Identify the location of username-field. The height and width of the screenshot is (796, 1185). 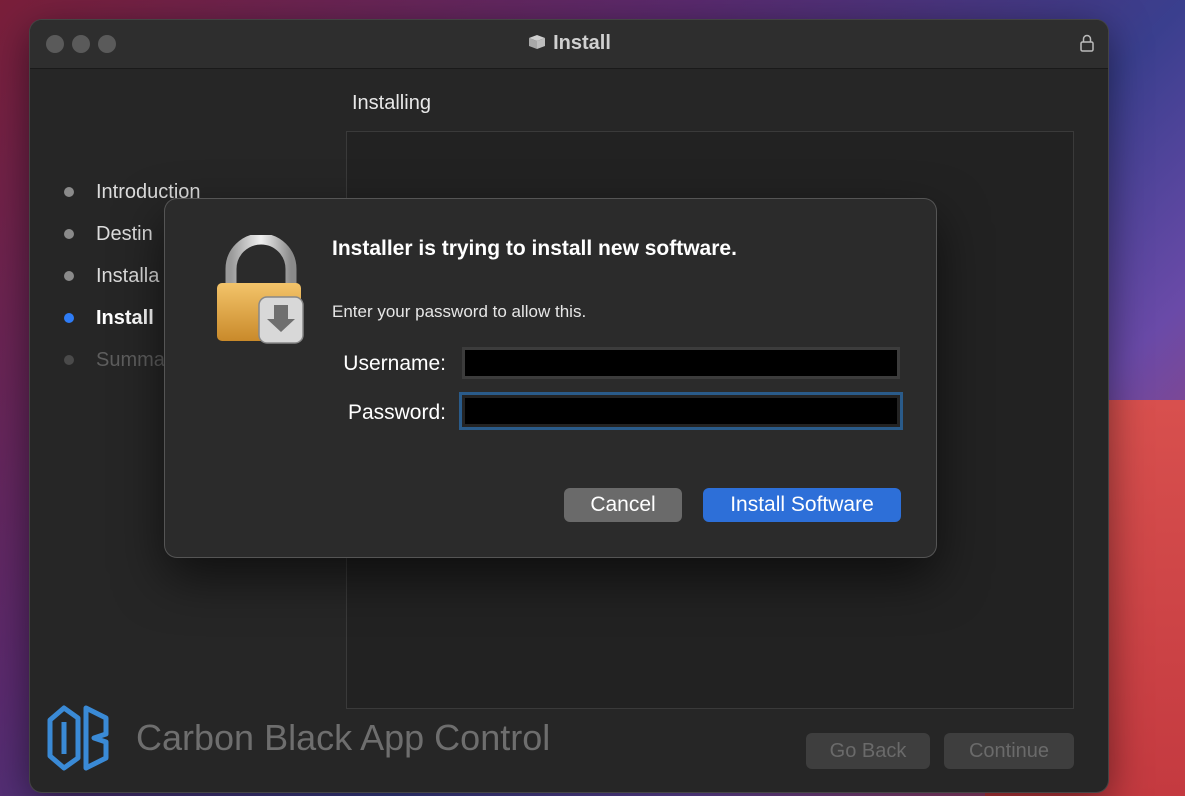
(681, 363).